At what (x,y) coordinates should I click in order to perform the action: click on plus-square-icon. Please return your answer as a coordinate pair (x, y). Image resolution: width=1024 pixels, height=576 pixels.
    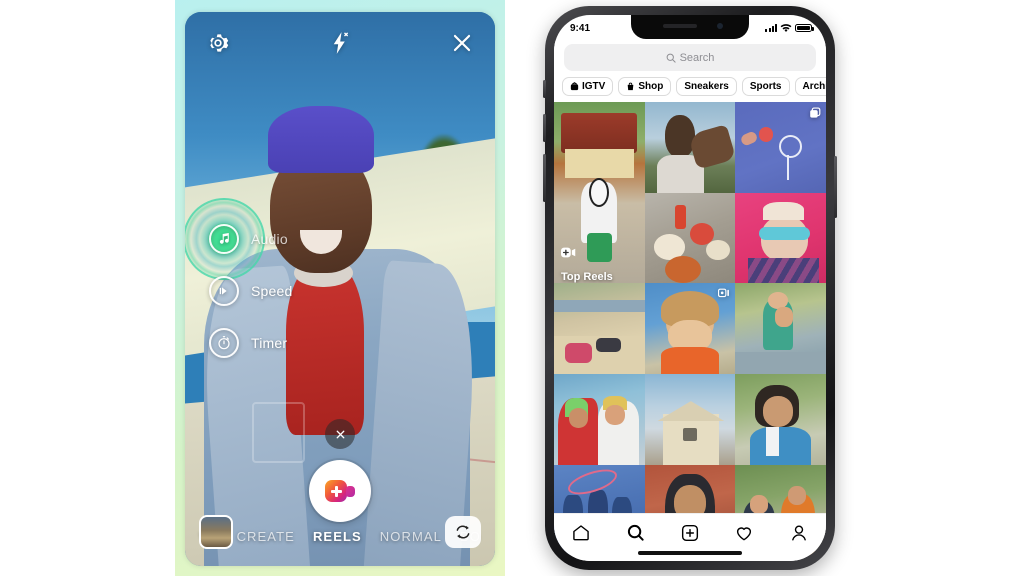
    Looking at the image, I should click on (690, 532).